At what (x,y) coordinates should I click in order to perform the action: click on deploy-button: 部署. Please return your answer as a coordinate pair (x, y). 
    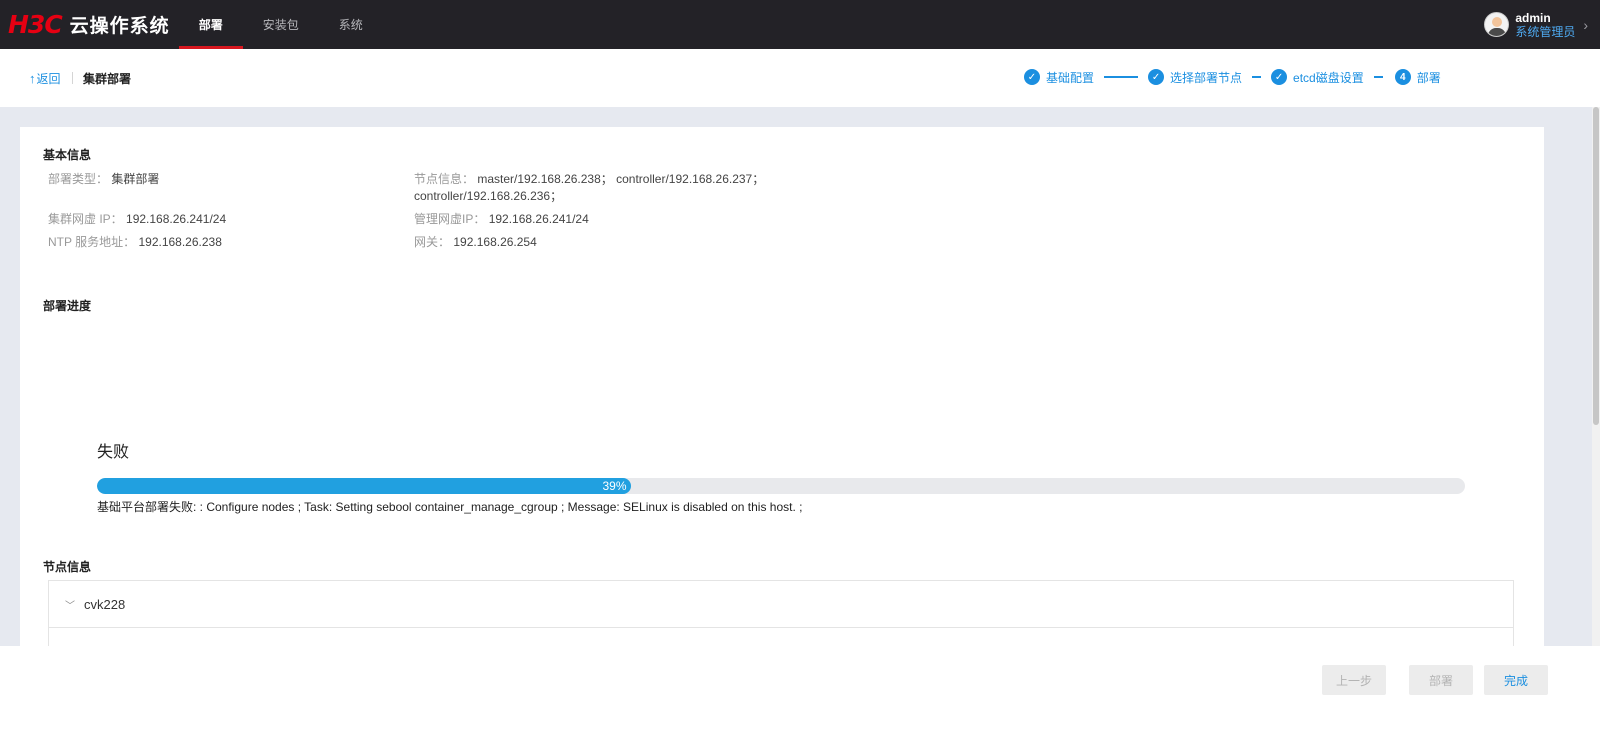
    Looking at the image, I should click on (1441, 680).